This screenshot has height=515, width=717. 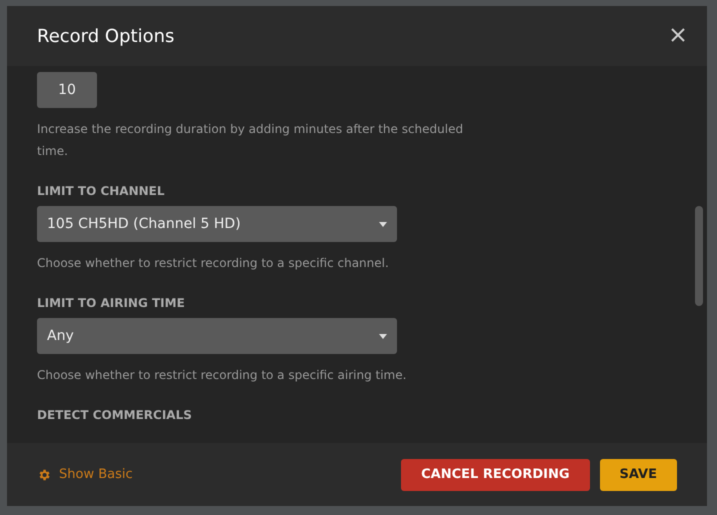 I want to click on dropdown: 105 CH5HD (Channel 5 HD), so click(x=217, y=224).